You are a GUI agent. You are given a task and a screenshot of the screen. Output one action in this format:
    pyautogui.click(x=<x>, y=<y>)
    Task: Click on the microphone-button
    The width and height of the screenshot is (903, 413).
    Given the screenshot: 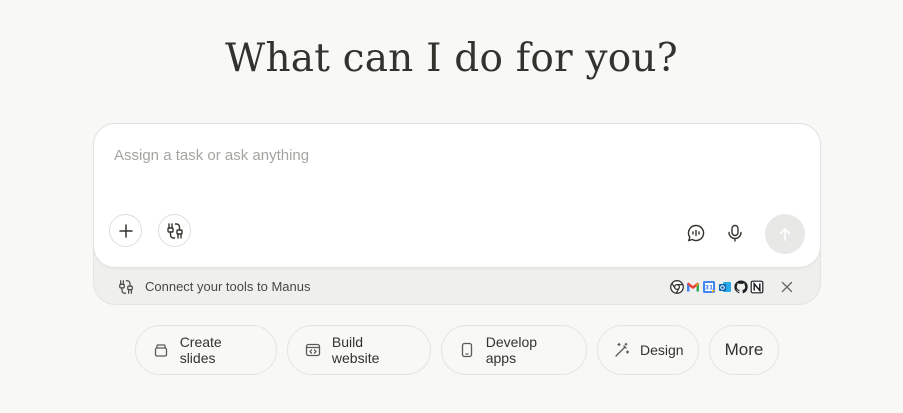 What is the action you would take?
    pyautogui.click(x=735, y=233)
    